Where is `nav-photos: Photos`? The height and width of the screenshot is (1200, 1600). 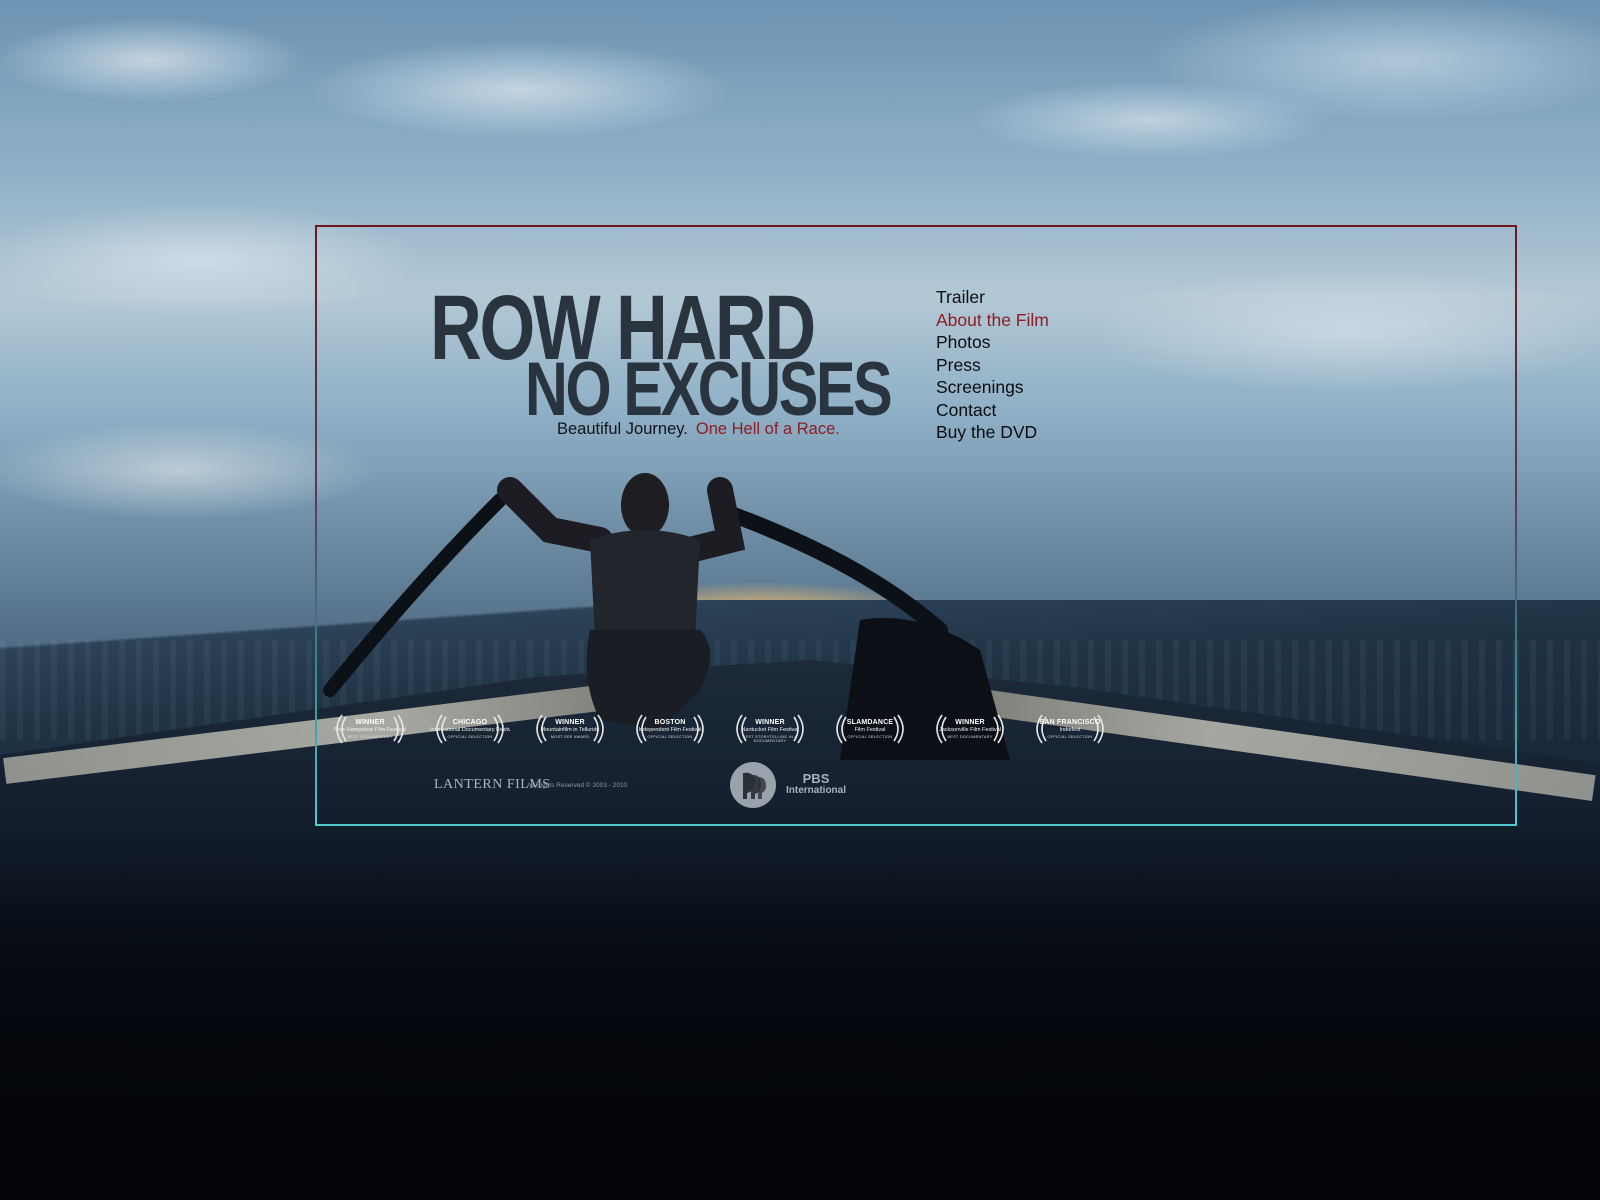
nav-photos: Photos is located at coordinates (992, 342).